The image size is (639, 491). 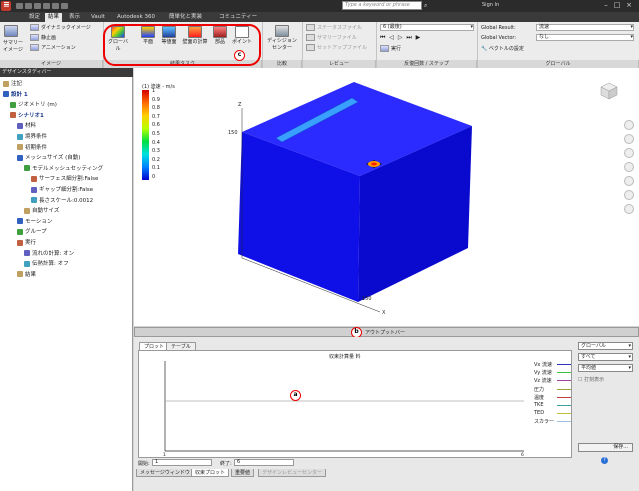 What do you see at coordinates (22, 116) in the screenshot?
I see `tree-item: シナリオ1` at bounding box center [22, 116].